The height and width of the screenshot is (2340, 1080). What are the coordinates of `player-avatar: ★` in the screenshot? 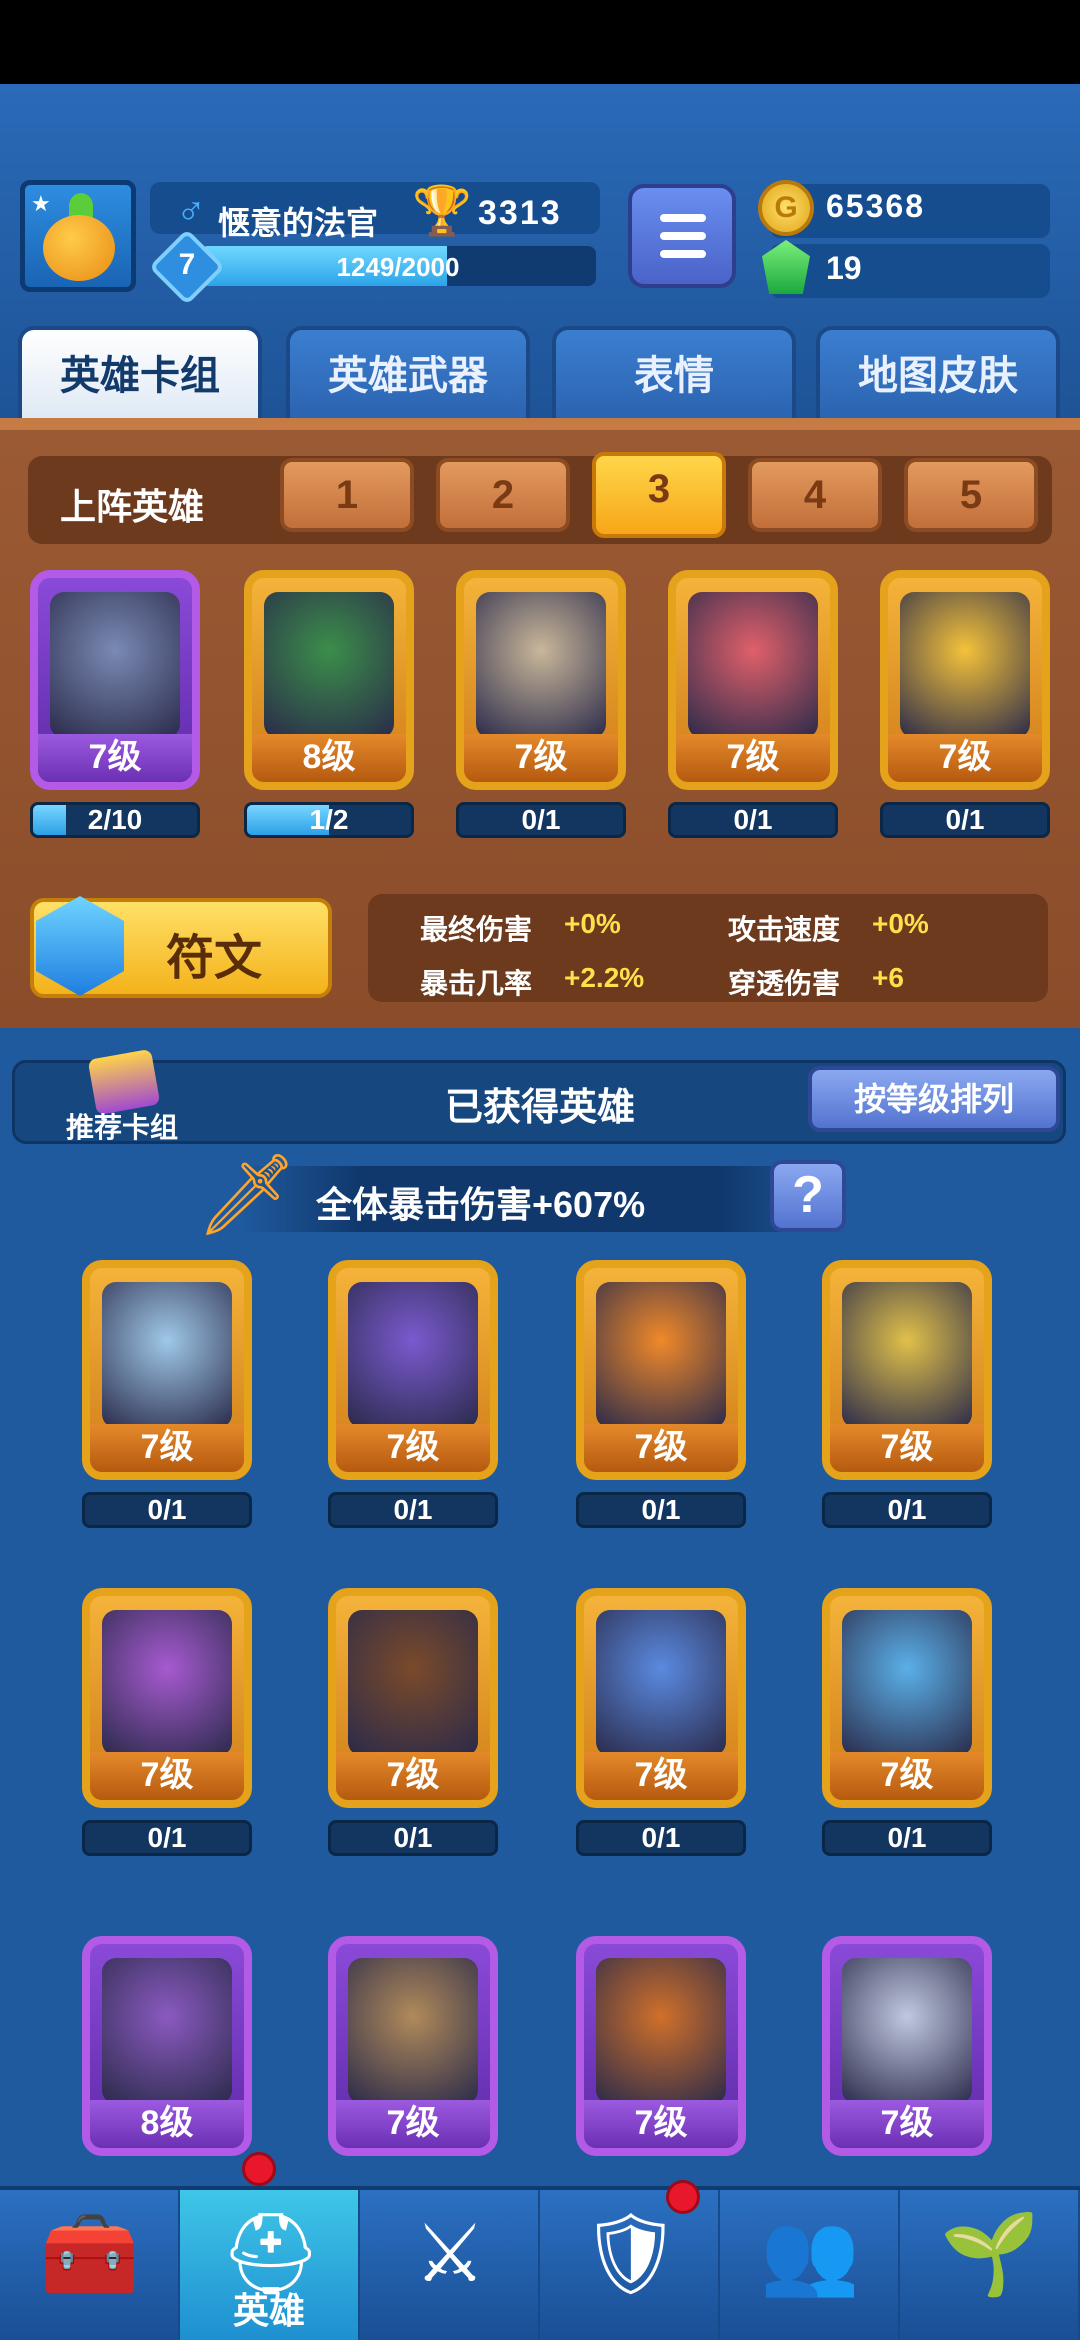 It's located at (78, 236).